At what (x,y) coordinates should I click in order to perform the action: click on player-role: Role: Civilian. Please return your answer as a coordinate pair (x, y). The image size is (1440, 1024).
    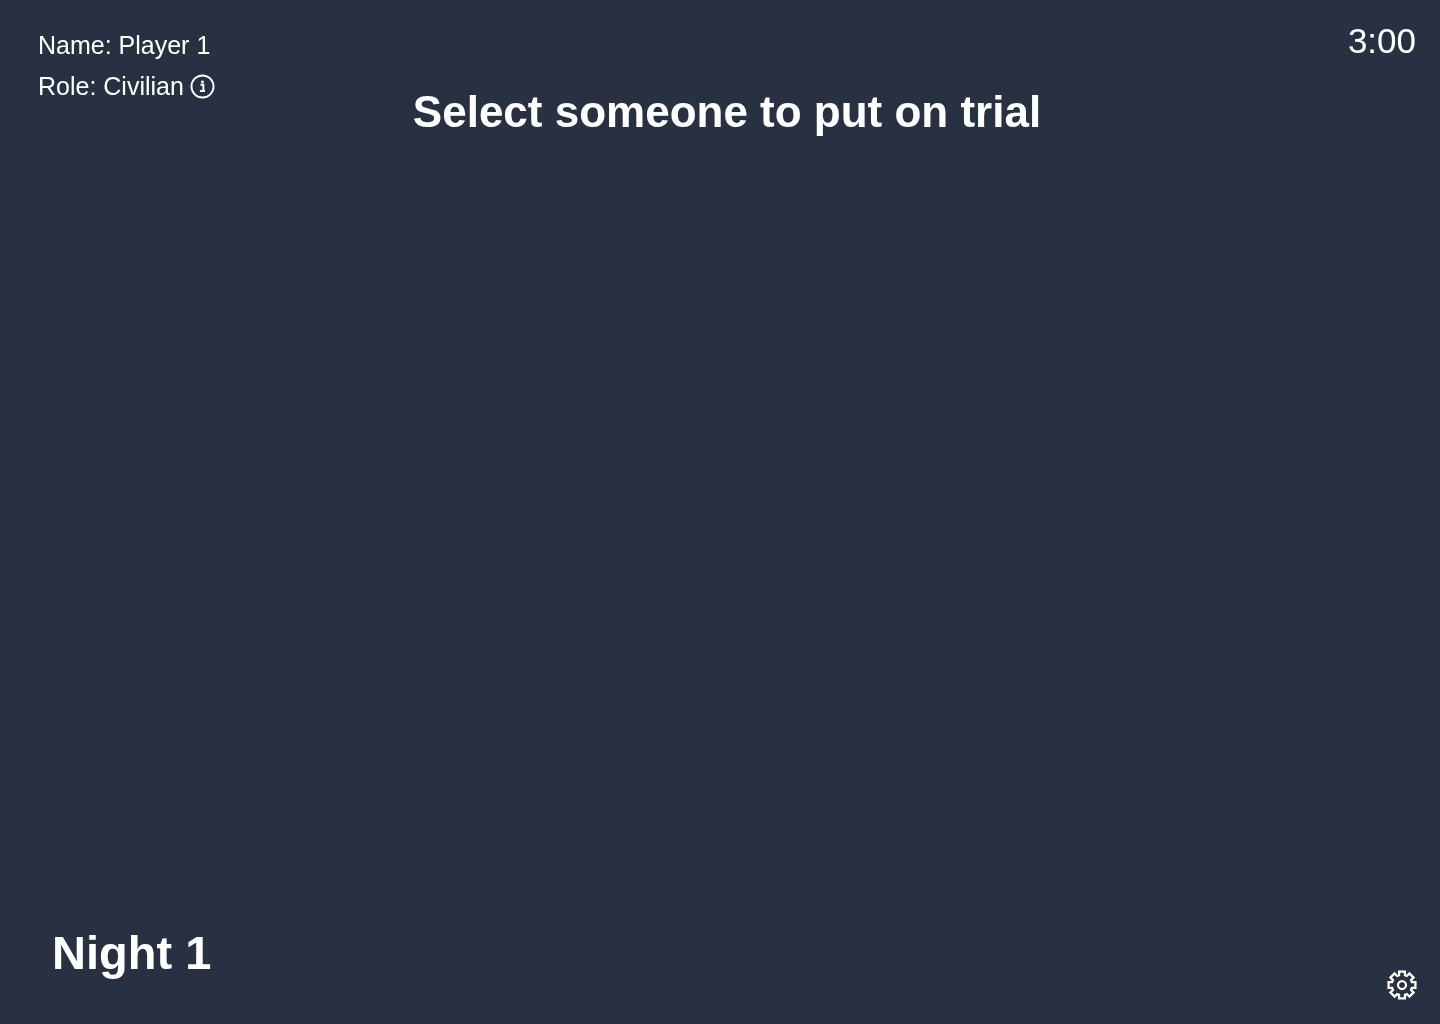
    Looking at the image, I should click on (111, 86).